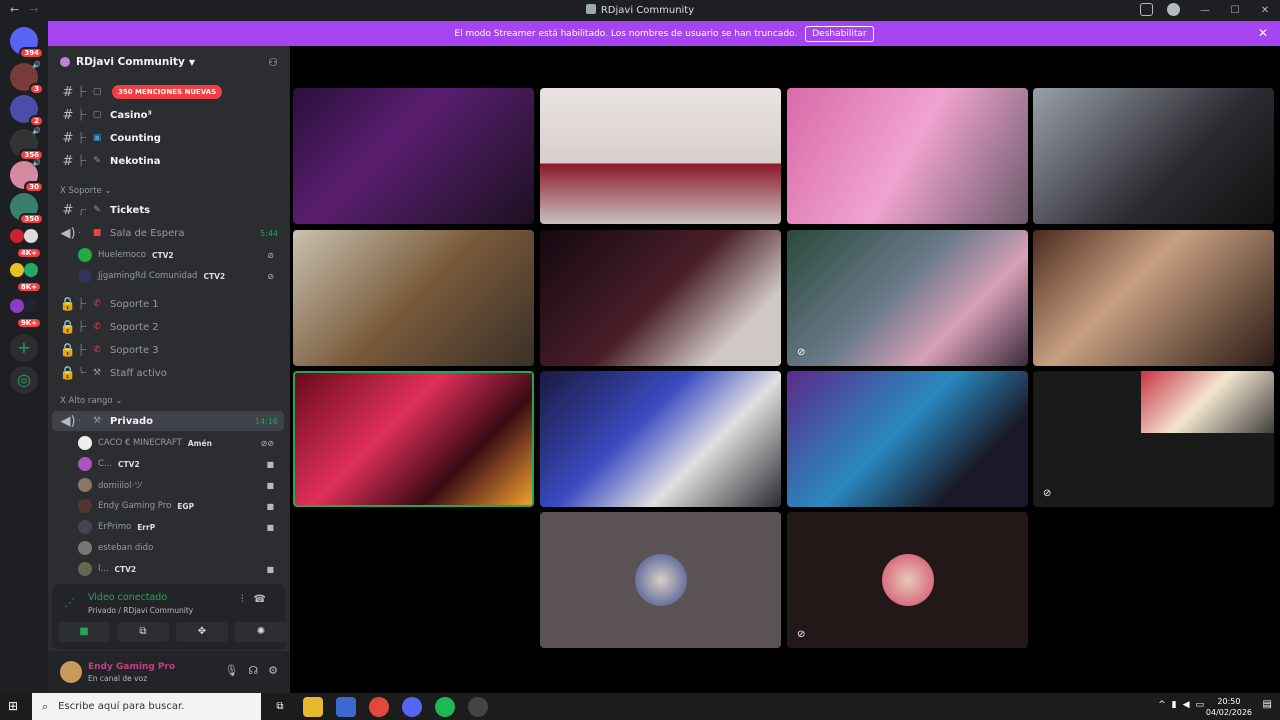 The height and width of the screenshot is (720, 1280). I want to click on disconnect-icon: ☎, so click(265, 599).